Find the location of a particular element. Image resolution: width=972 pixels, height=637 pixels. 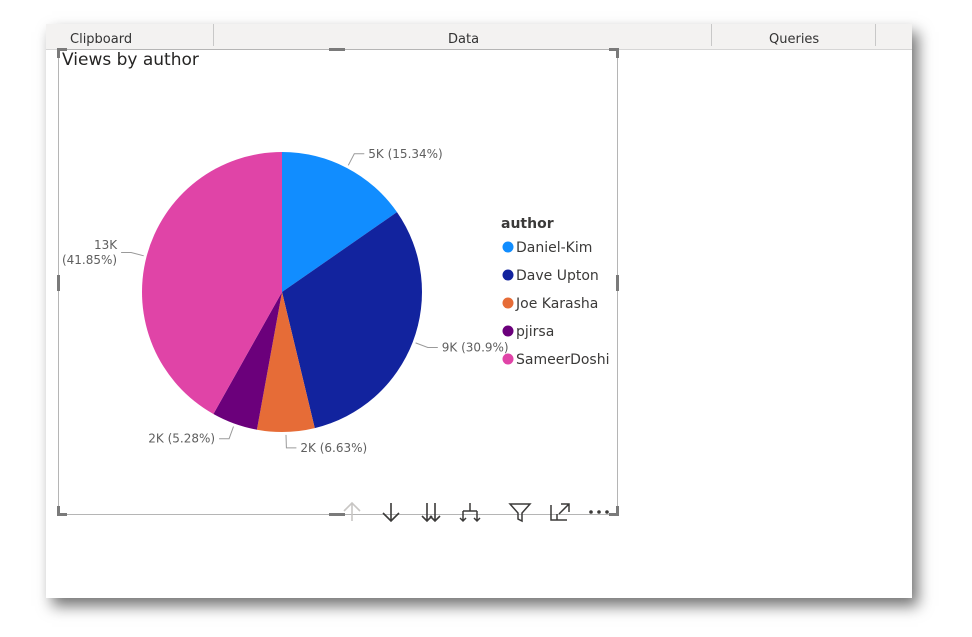

legend-item: Joe Karasha is located at coordinates (556, 304).